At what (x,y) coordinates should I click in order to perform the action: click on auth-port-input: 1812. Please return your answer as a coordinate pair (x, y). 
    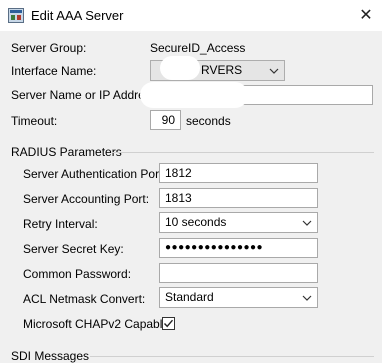
    Looking at the image, I should click on (238, 173).